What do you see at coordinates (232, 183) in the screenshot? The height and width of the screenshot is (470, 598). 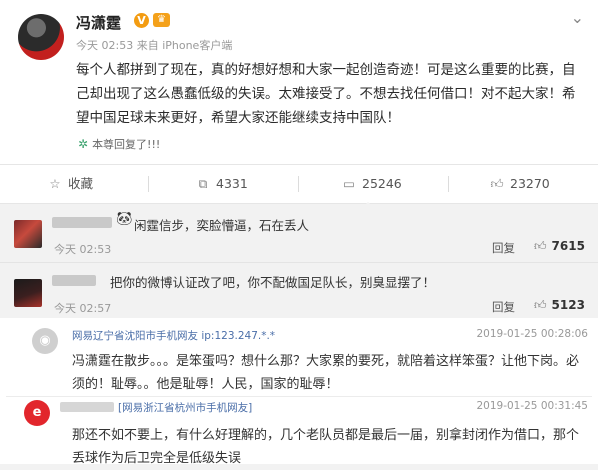 I see `repost-count: 4331` at bounding box center [232, 183].